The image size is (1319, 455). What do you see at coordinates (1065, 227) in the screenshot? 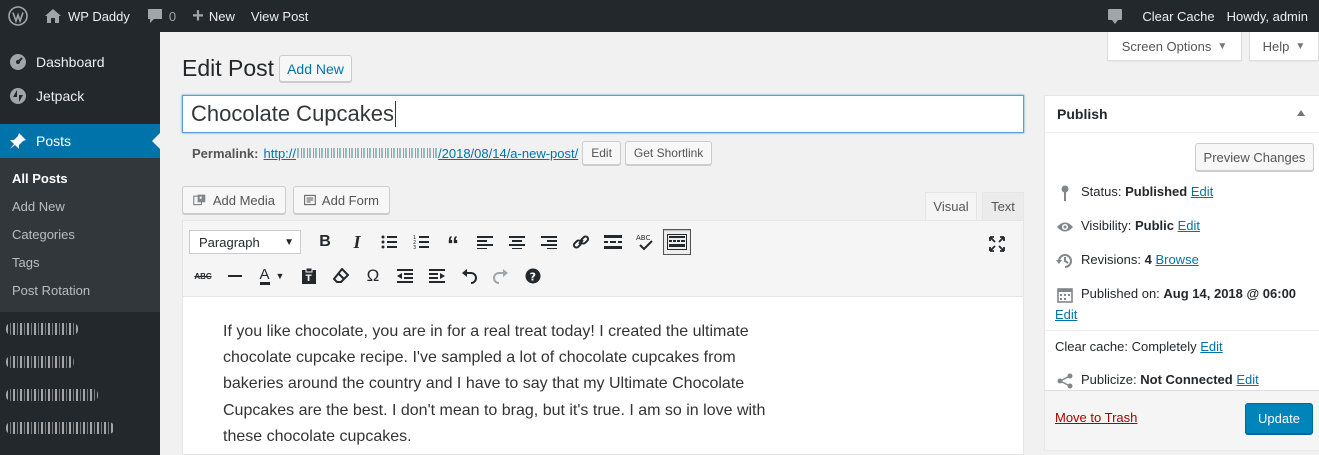
I see `eye-icon` at bounding box center [1065, 227].